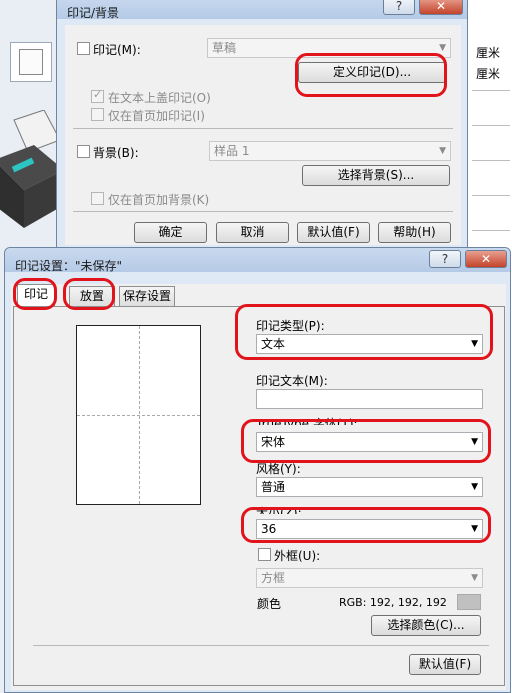  Describe the element at coordinates (278, 469) in the screenshot. I see `style-label: 风格(Y):` at that location.